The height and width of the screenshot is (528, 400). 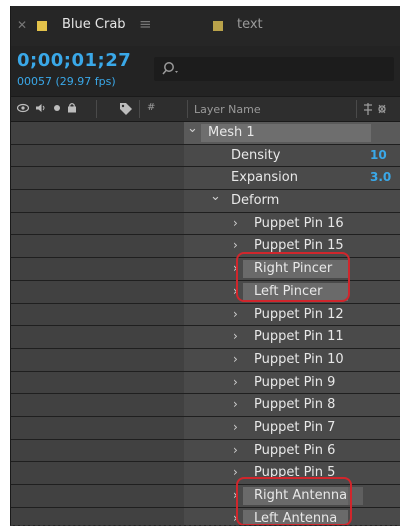 I want to click on layer-row: Density 10, so click(x=205, y=156).